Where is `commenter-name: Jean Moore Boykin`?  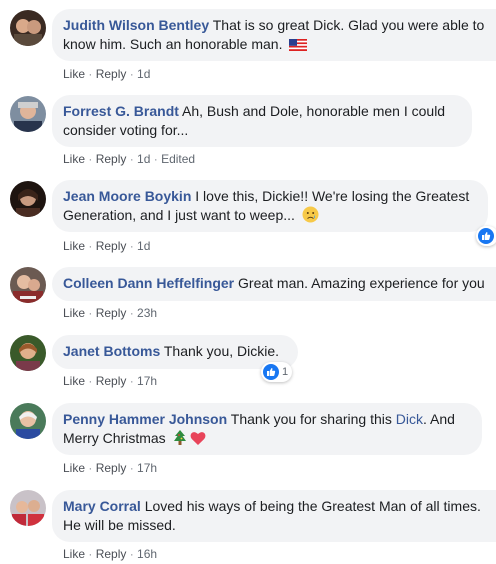 commenter-name: Jean Moore Boykin is located at coordinates (127, 196).